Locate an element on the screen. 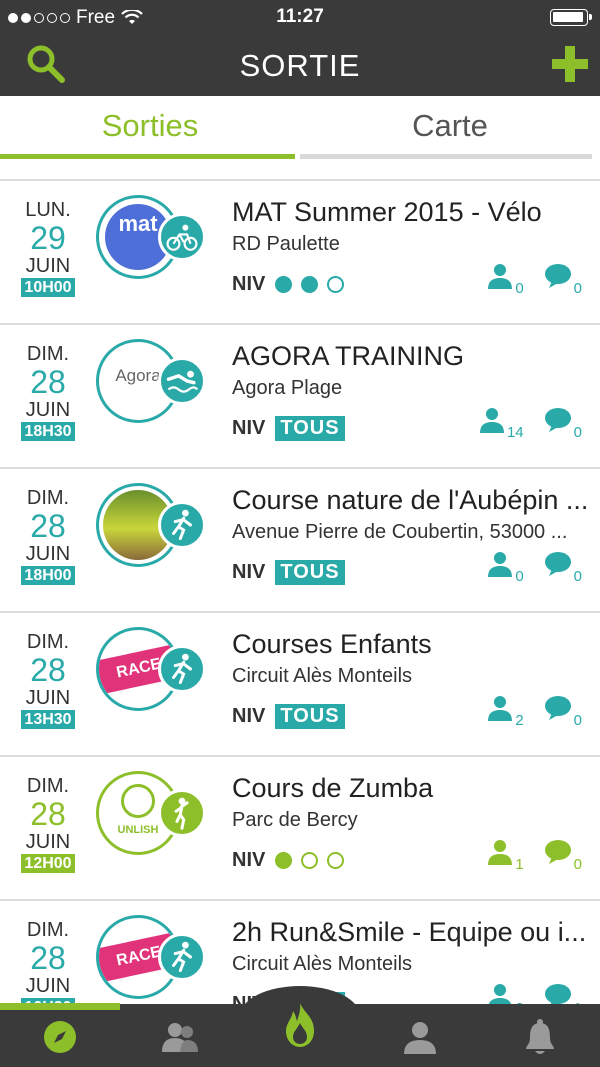 The image size is (600, 1067). event-stats: 20 is located at coordinates (534, 712).